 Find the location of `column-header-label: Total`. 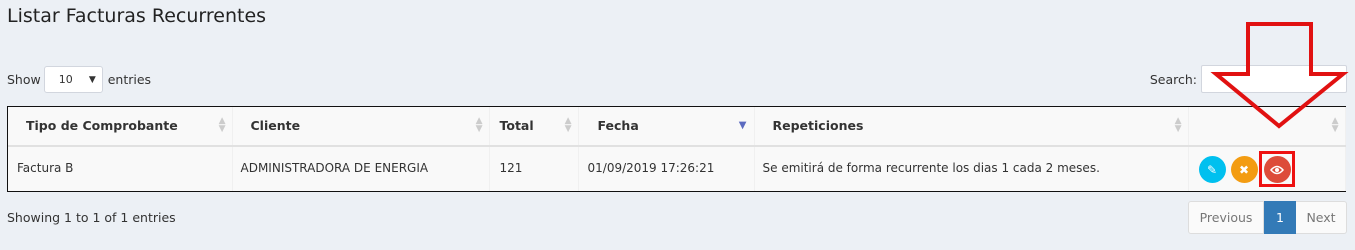

column-header-label: Total is located at coordinates (516, 125).